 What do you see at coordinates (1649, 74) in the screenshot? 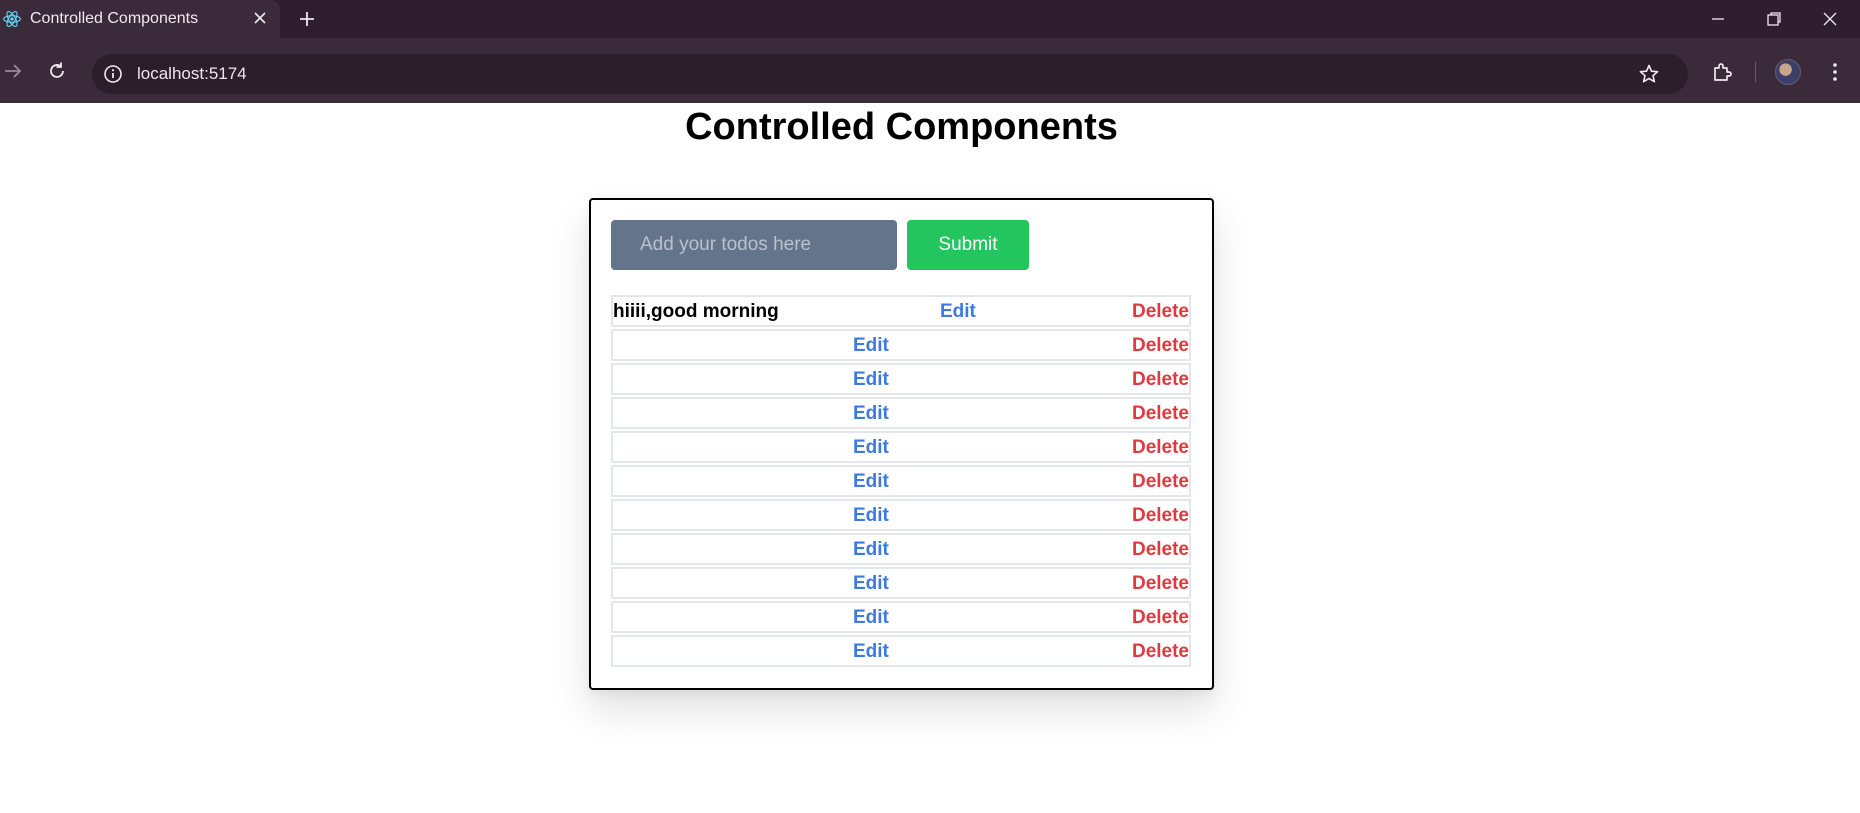
I see `bookmark-star-icon` at bounding box center [1649, 74].